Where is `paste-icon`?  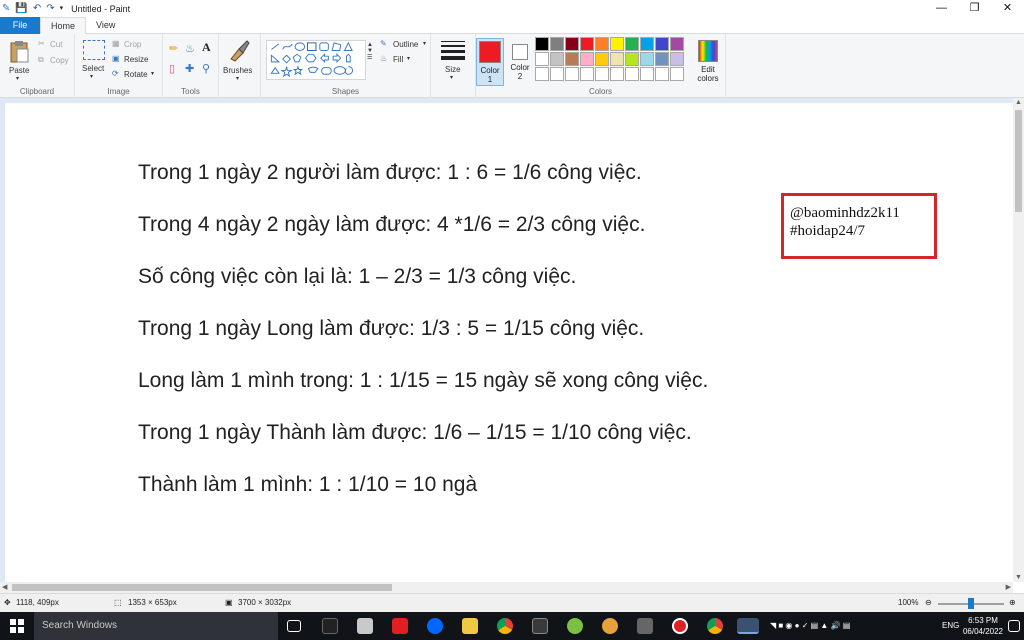
paste-icon is located at coordinates (19, 51).